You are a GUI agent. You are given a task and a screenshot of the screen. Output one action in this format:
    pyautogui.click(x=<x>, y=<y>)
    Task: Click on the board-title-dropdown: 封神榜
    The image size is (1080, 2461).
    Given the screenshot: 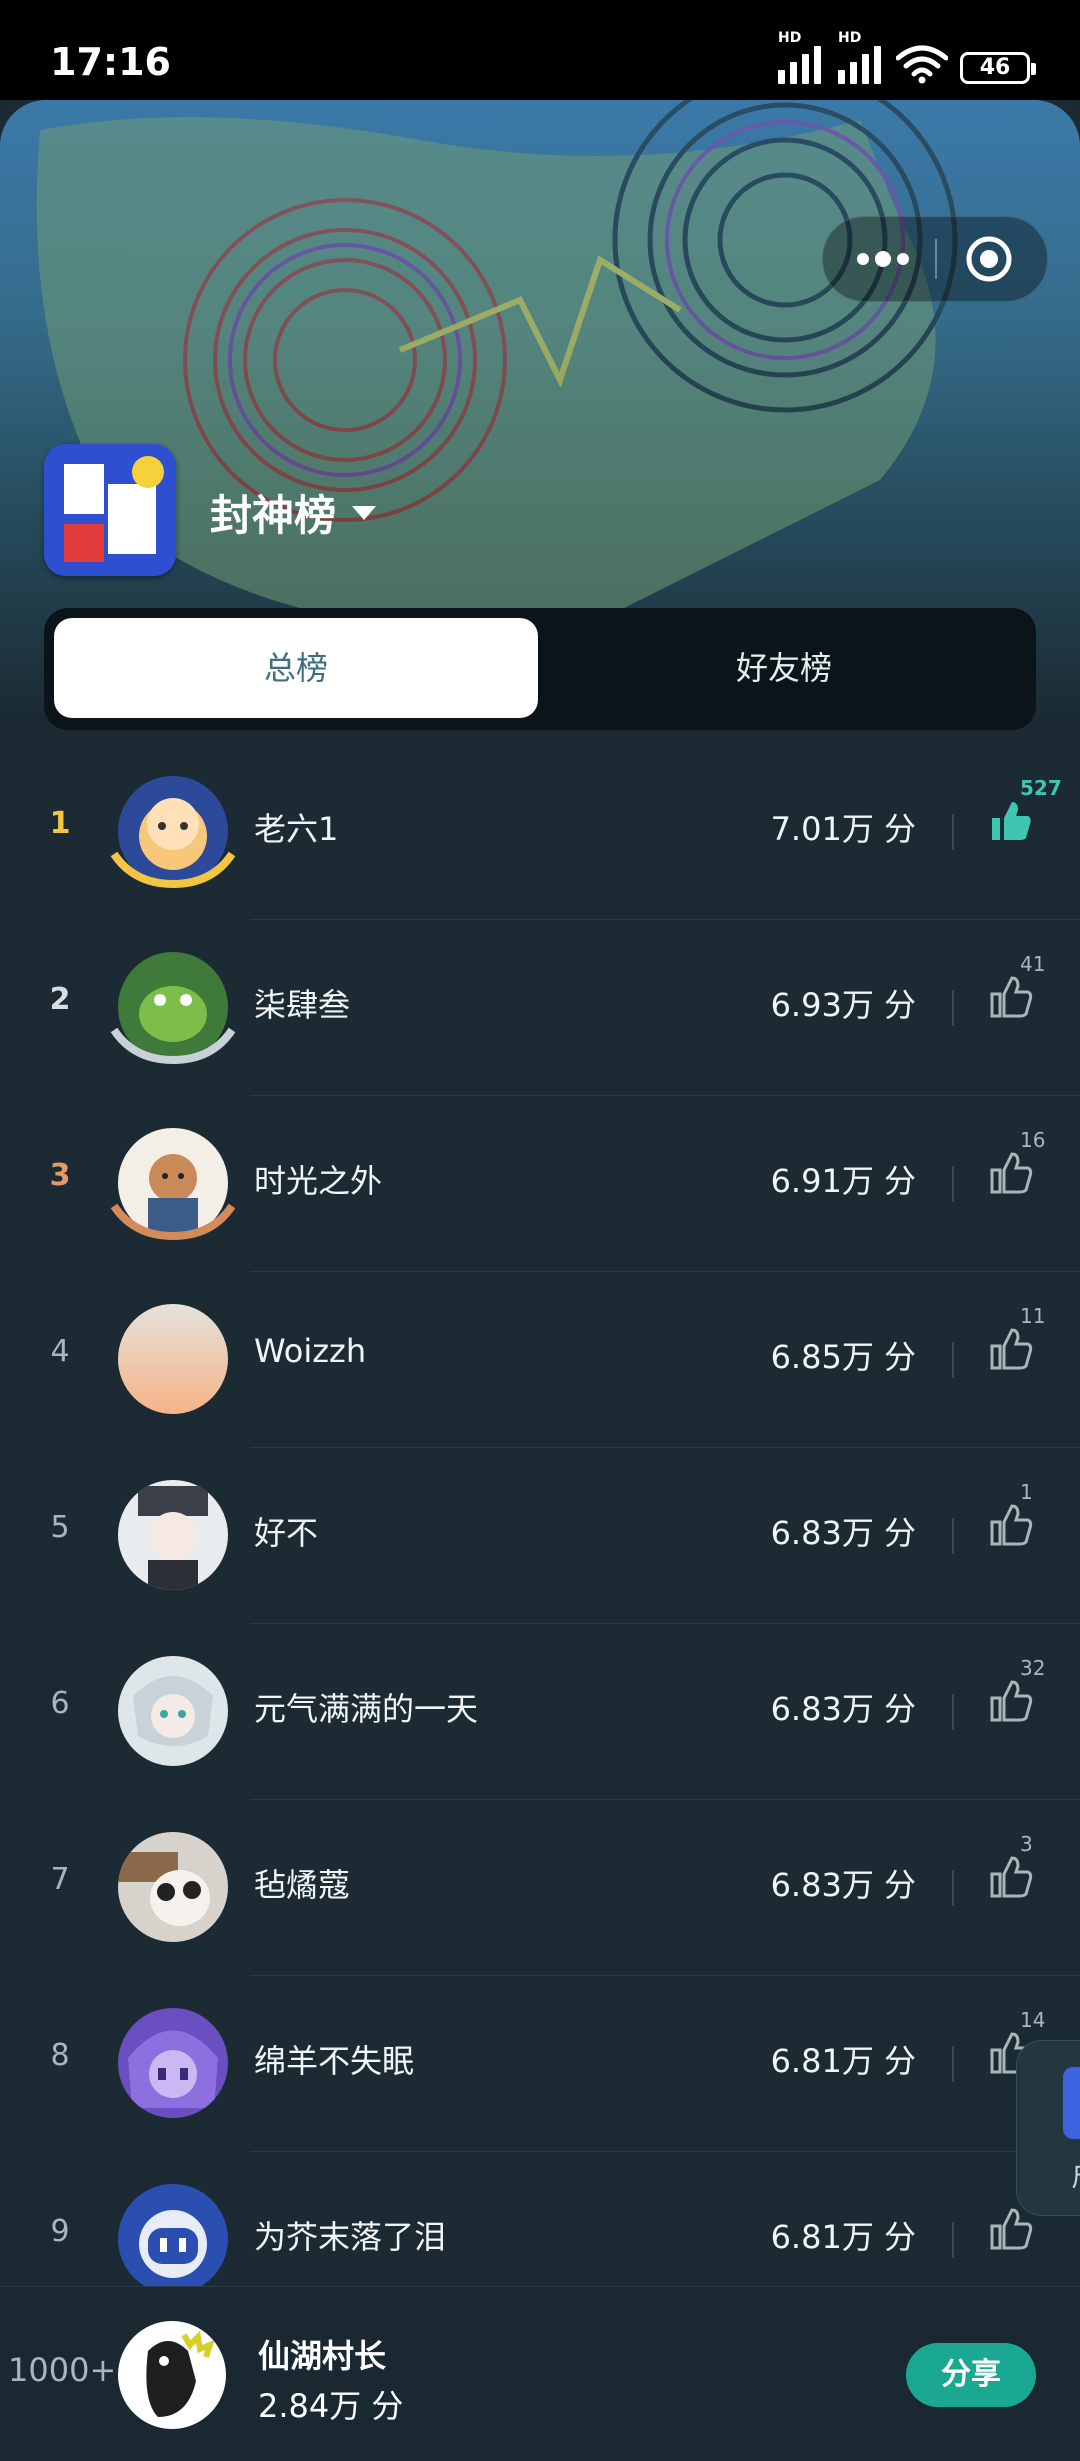 What is the action you would take?
    pyautogui.click(x=293, y=512)
    